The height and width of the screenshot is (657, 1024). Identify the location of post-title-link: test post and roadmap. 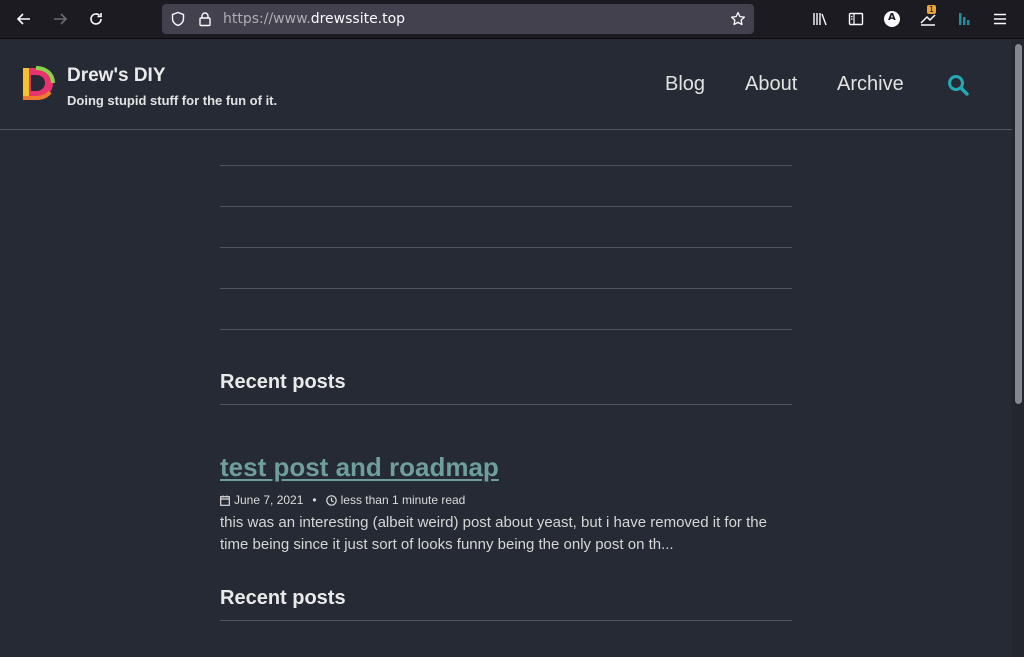
(359, 467).